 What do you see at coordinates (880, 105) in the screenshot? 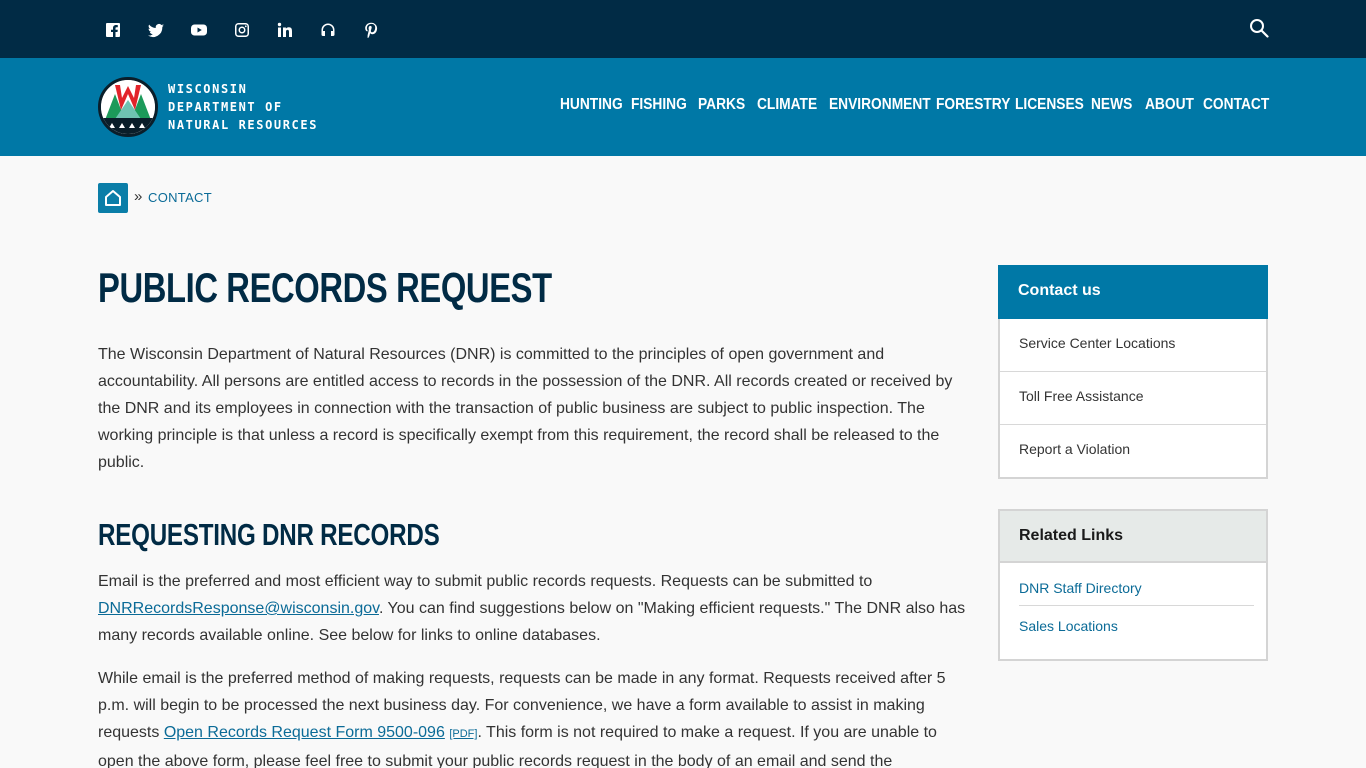
I see `nav-environment: ENVIRONMENT` at bounding box center [880, 105].